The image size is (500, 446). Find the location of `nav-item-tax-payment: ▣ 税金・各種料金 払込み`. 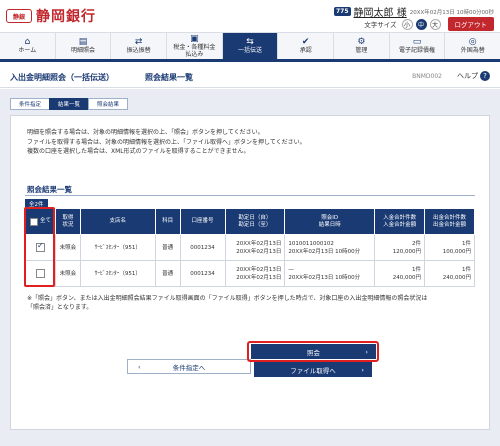

nav-item-tax-payment: ▣ 税金・各種料金 払込み is located at coordinates (195, 46).